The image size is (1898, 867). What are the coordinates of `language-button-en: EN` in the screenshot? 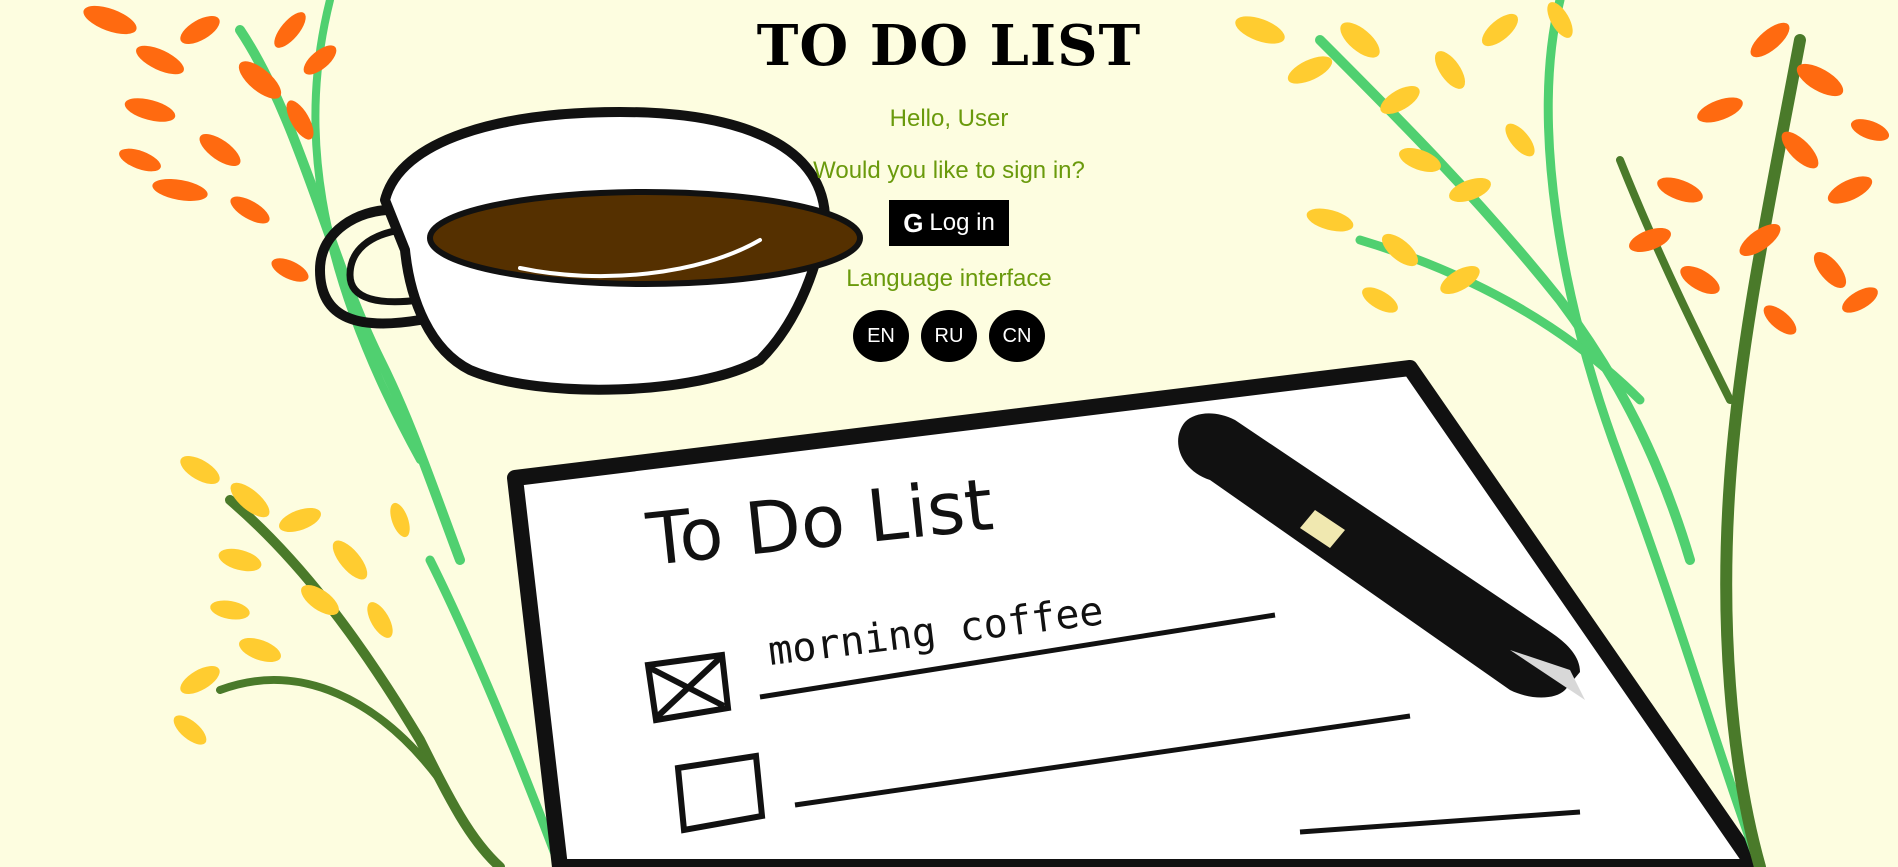 It's located at (881, 336).